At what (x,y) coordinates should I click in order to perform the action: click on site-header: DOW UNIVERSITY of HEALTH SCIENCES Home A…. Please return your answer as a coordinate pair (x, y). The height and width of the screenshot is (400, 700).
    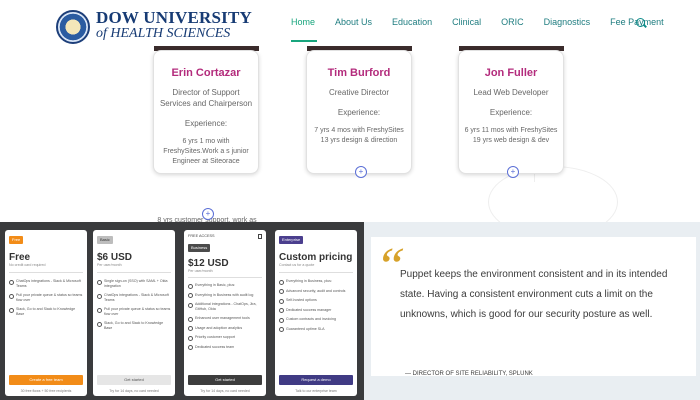
    Looking at the image, I should click on (350, 23).